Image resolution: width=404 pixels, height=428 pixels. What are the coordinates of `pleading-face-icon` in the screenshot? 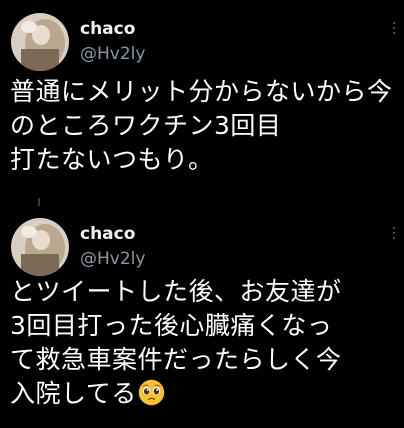 It's located at (151, 392).